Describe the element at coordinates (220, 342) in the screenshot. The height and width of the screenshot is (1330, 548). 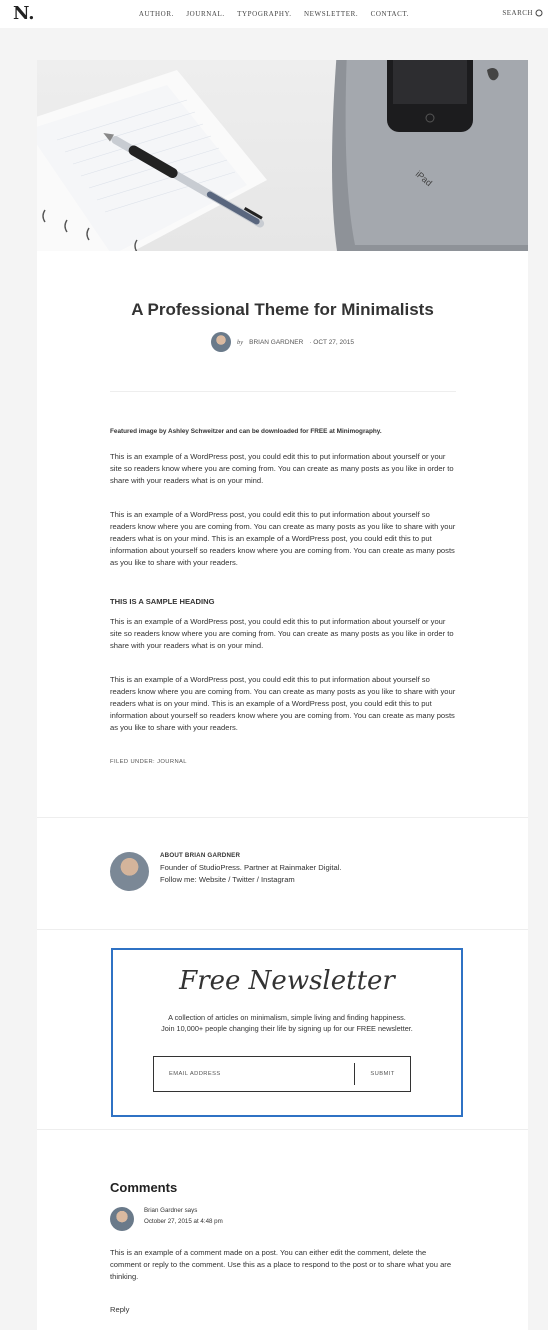
I see `author-avatar-small` at that location.